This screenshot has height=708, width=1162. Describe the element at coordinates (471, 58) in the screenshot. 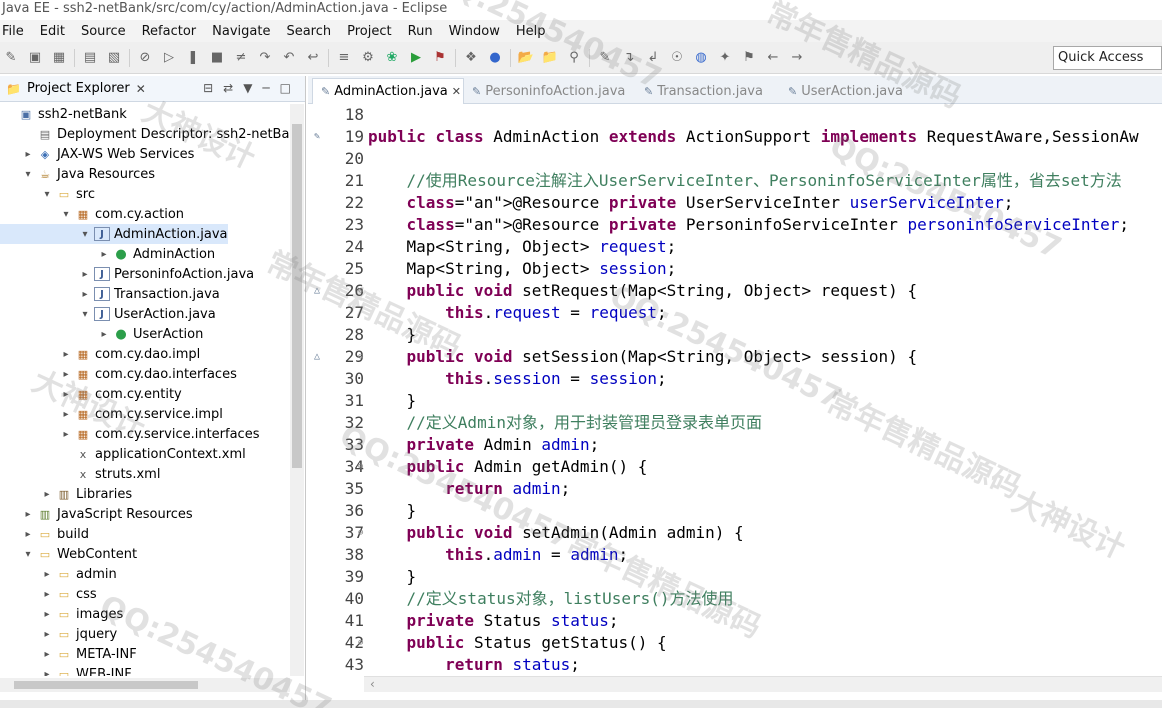

I see `new-java-project-icon: ❖` at that location.